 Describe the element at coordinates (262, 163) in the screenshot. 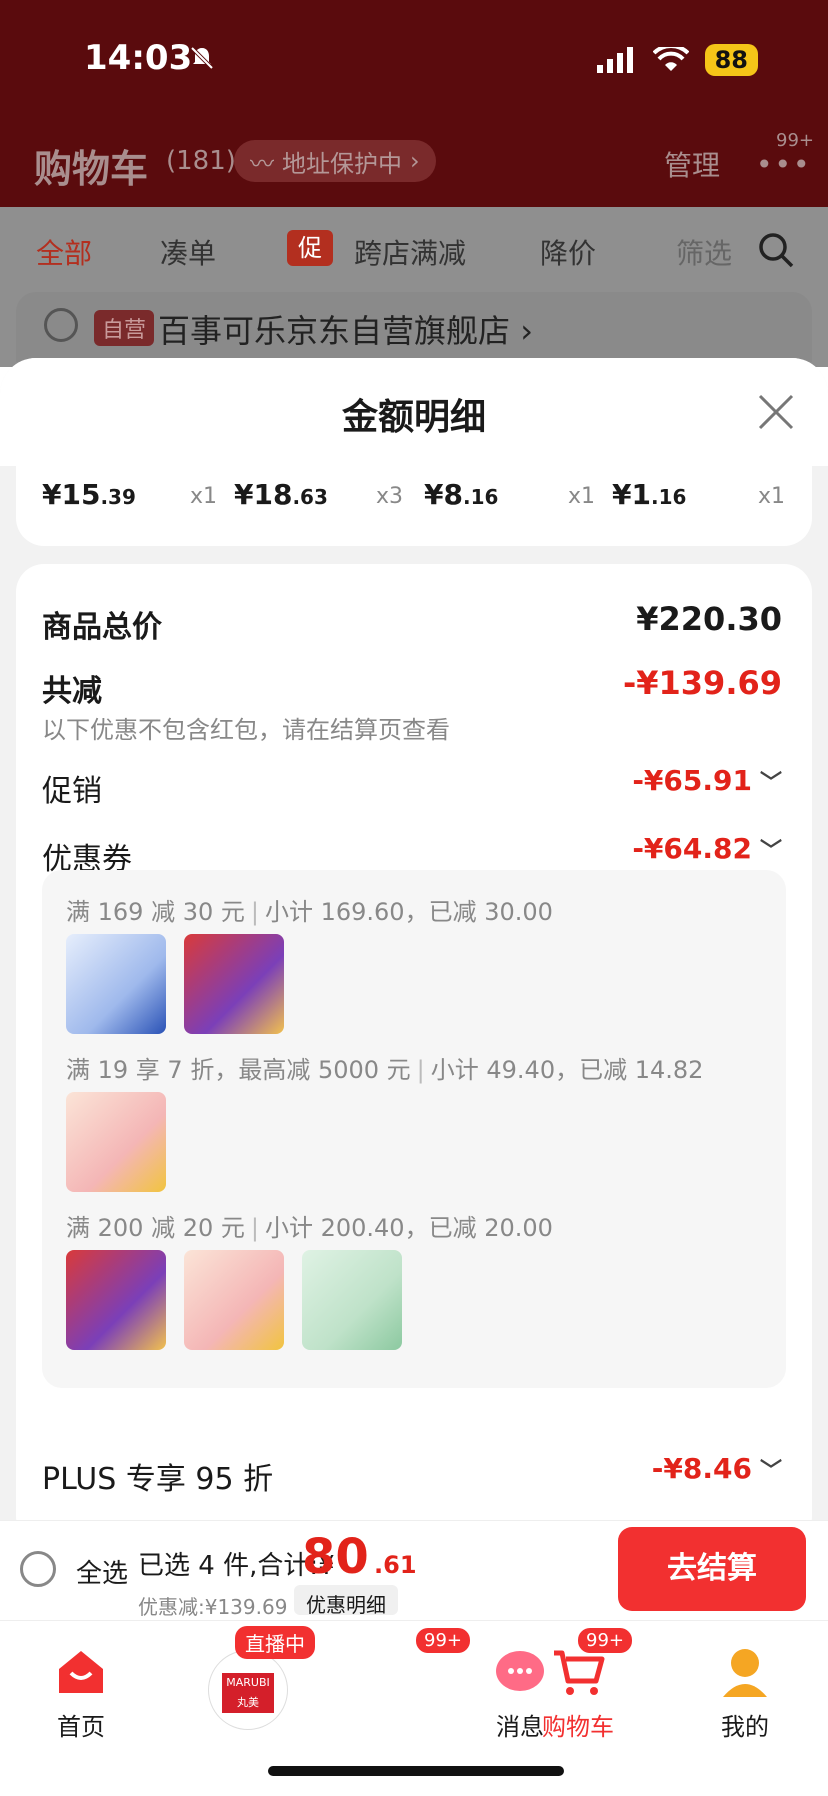

I see `shield-icon: 〰` at that location.